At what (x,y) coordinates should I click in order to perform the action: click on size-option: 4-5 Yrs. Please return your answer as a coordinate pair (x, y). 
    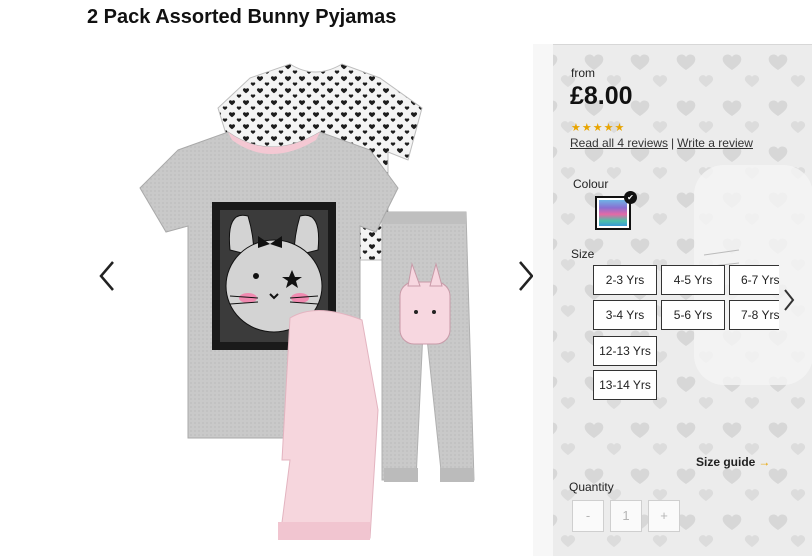
    Looking at the image, I should click on (693, 280).